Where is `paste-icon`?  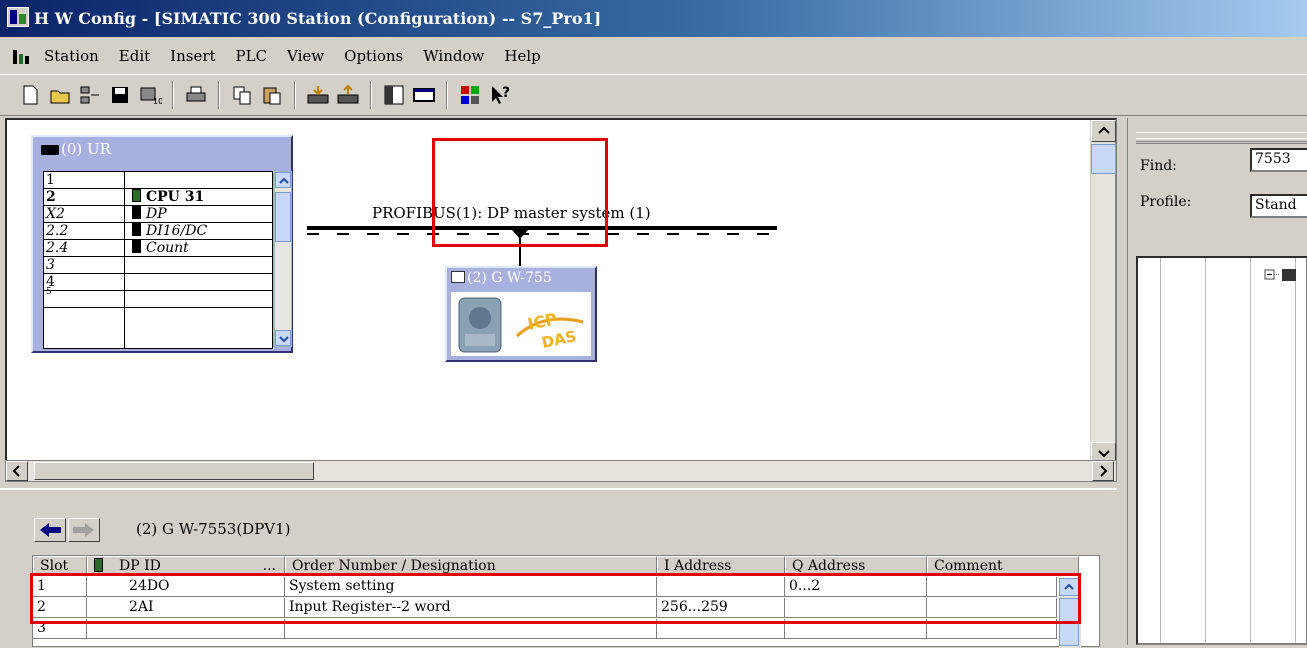
paste-icon is located at coordinates (272, 95).